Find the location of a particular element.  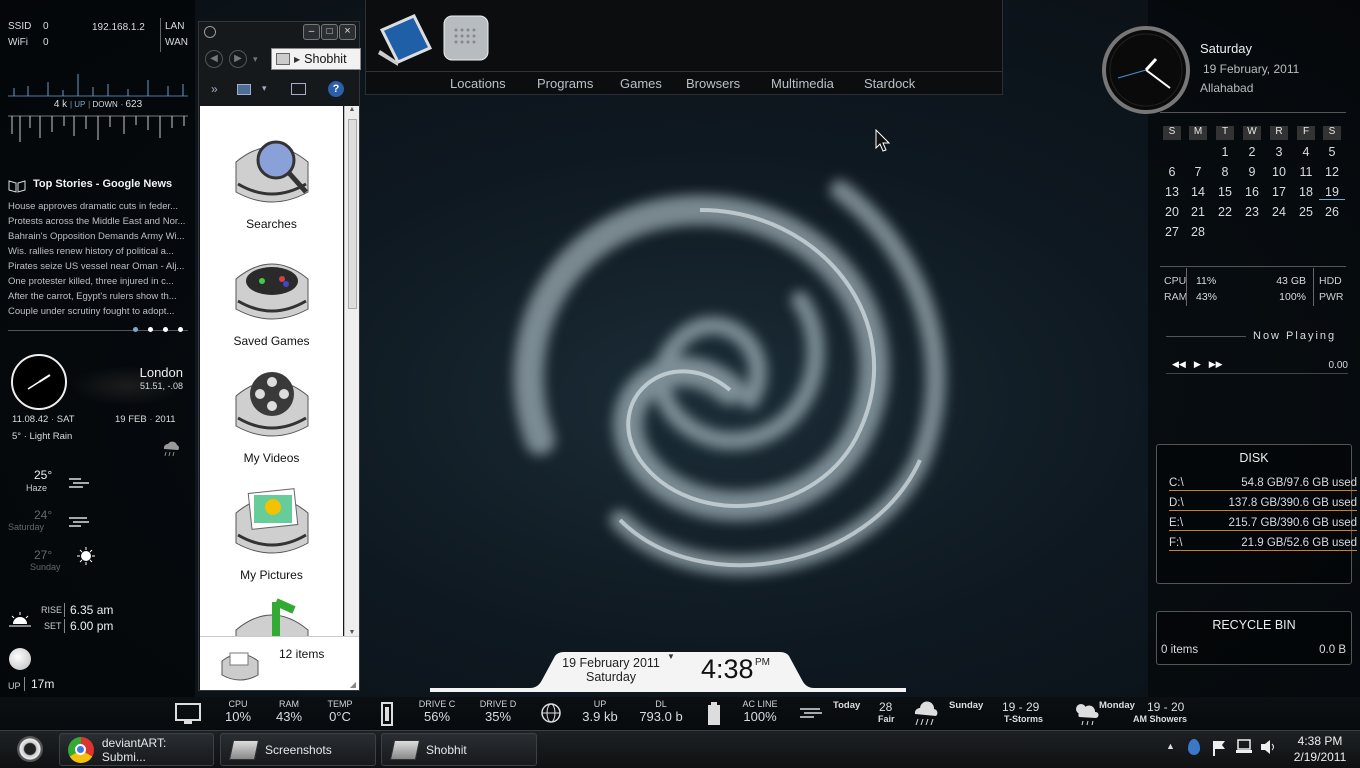

tab-stardock: Stardock is located at coordinates (889, 83).